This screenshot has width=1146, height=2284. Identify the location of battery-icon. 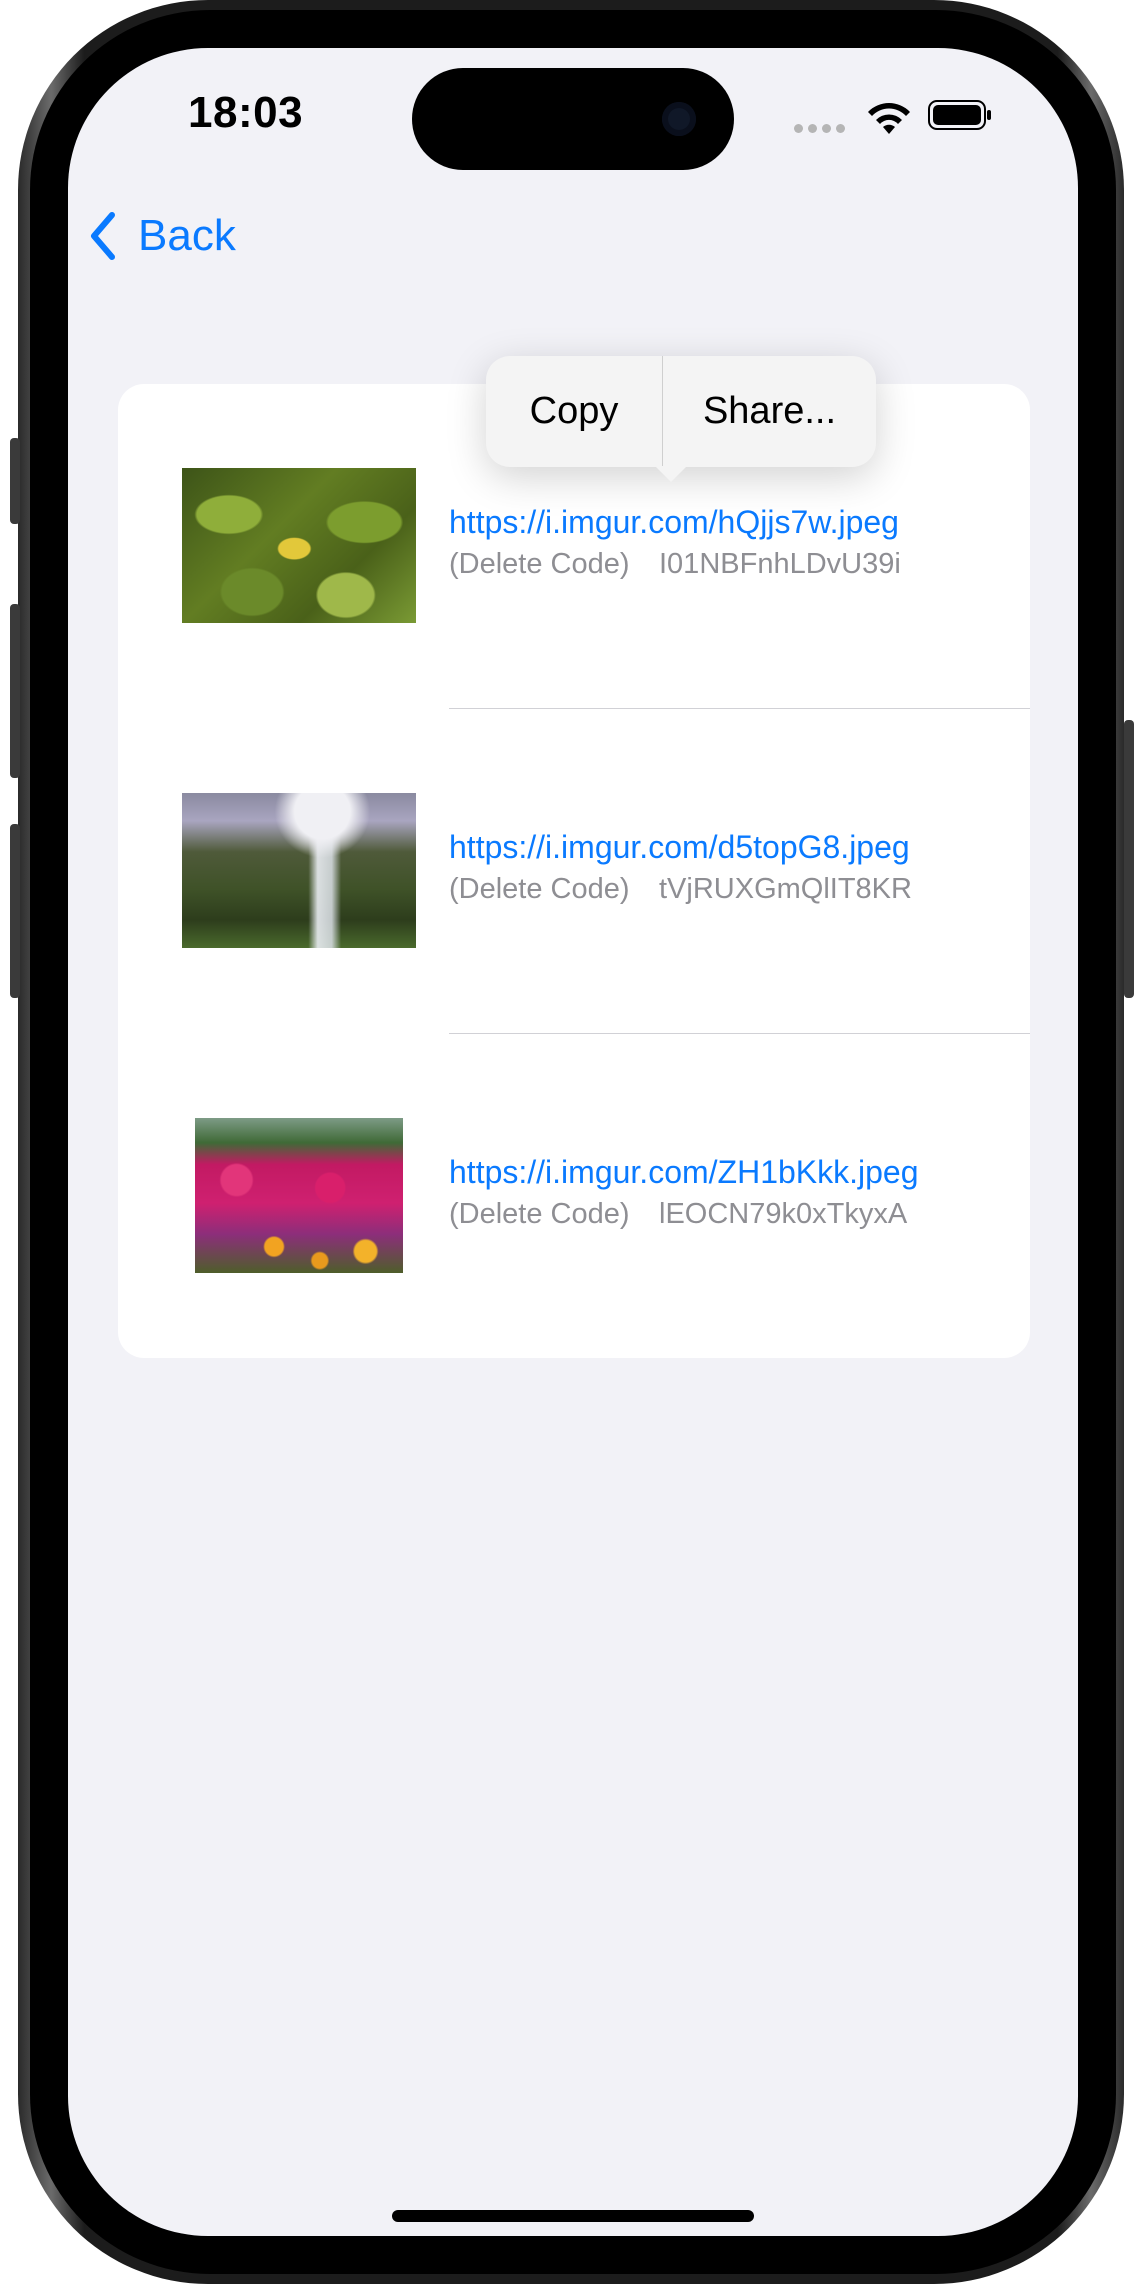
(959, 115).